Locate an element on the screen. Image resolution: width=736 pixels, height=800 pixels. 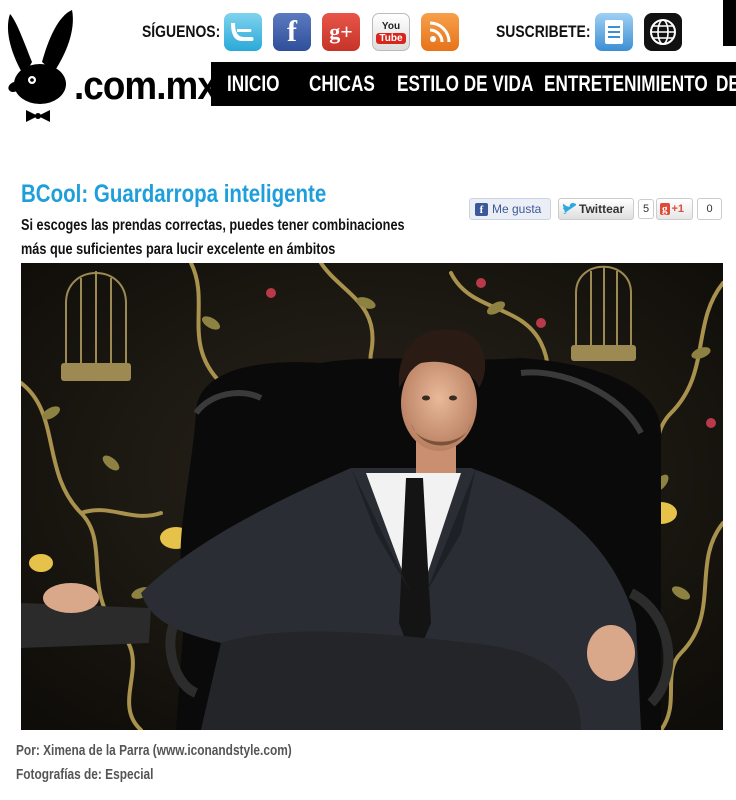
facebook-like-label: Me gusta is located at coordinates (517, 209).